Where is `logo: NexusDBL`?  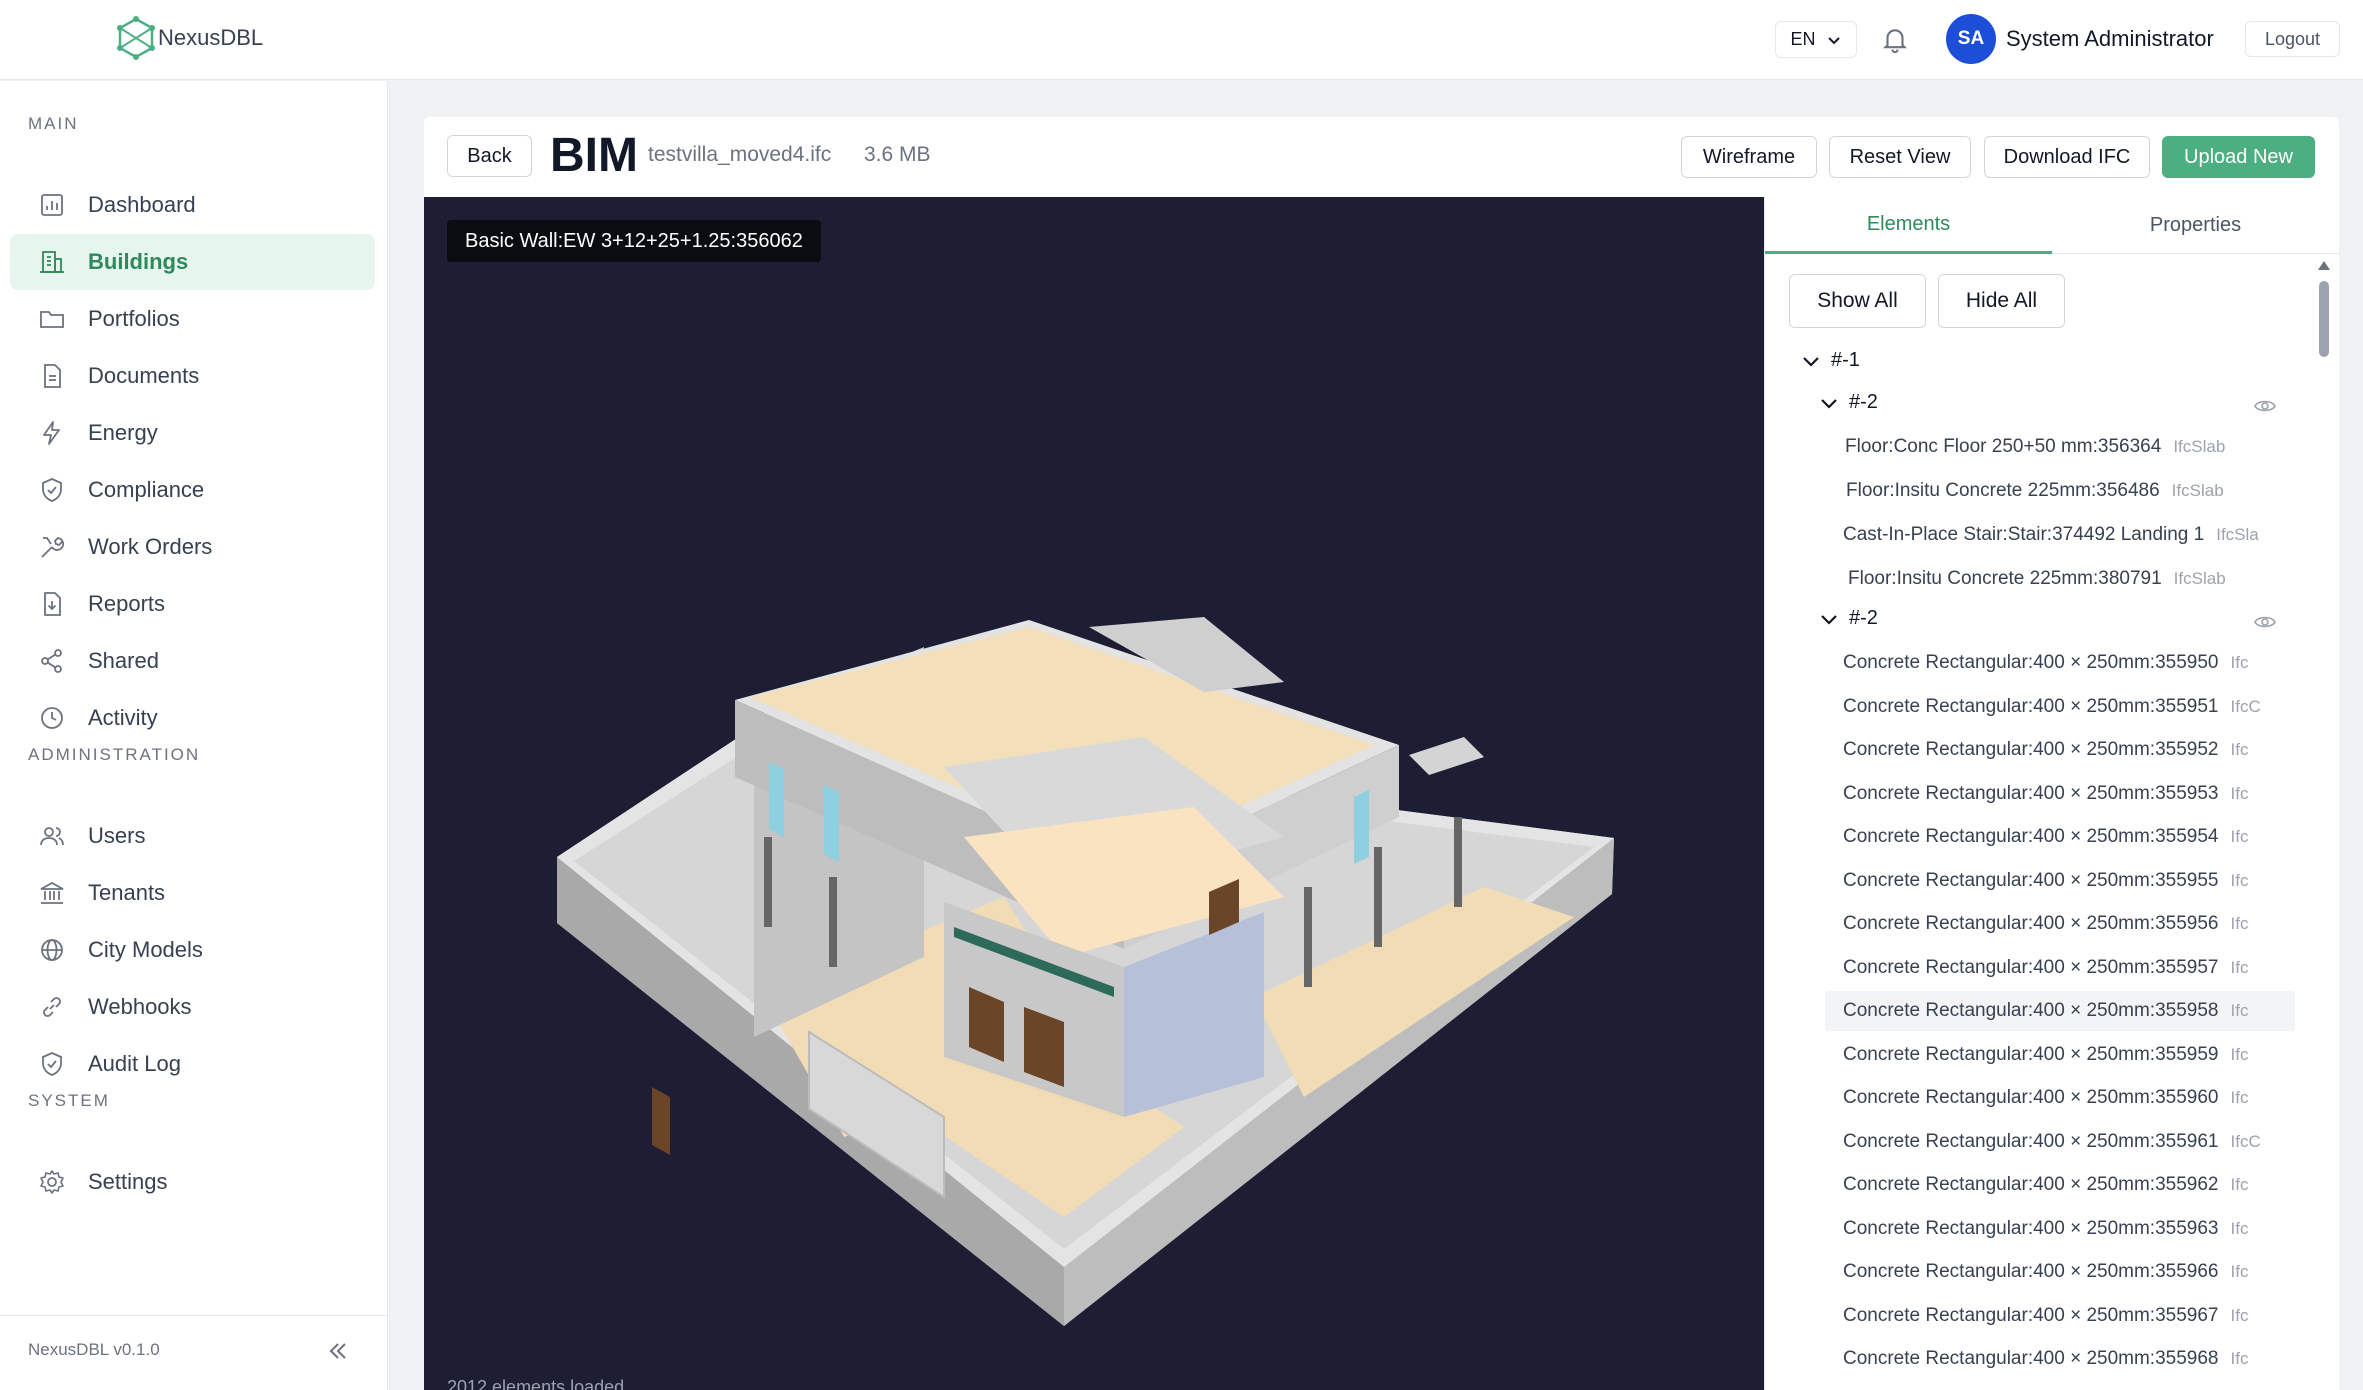
logo: NexusDBL is located at coordinates (189, 38).